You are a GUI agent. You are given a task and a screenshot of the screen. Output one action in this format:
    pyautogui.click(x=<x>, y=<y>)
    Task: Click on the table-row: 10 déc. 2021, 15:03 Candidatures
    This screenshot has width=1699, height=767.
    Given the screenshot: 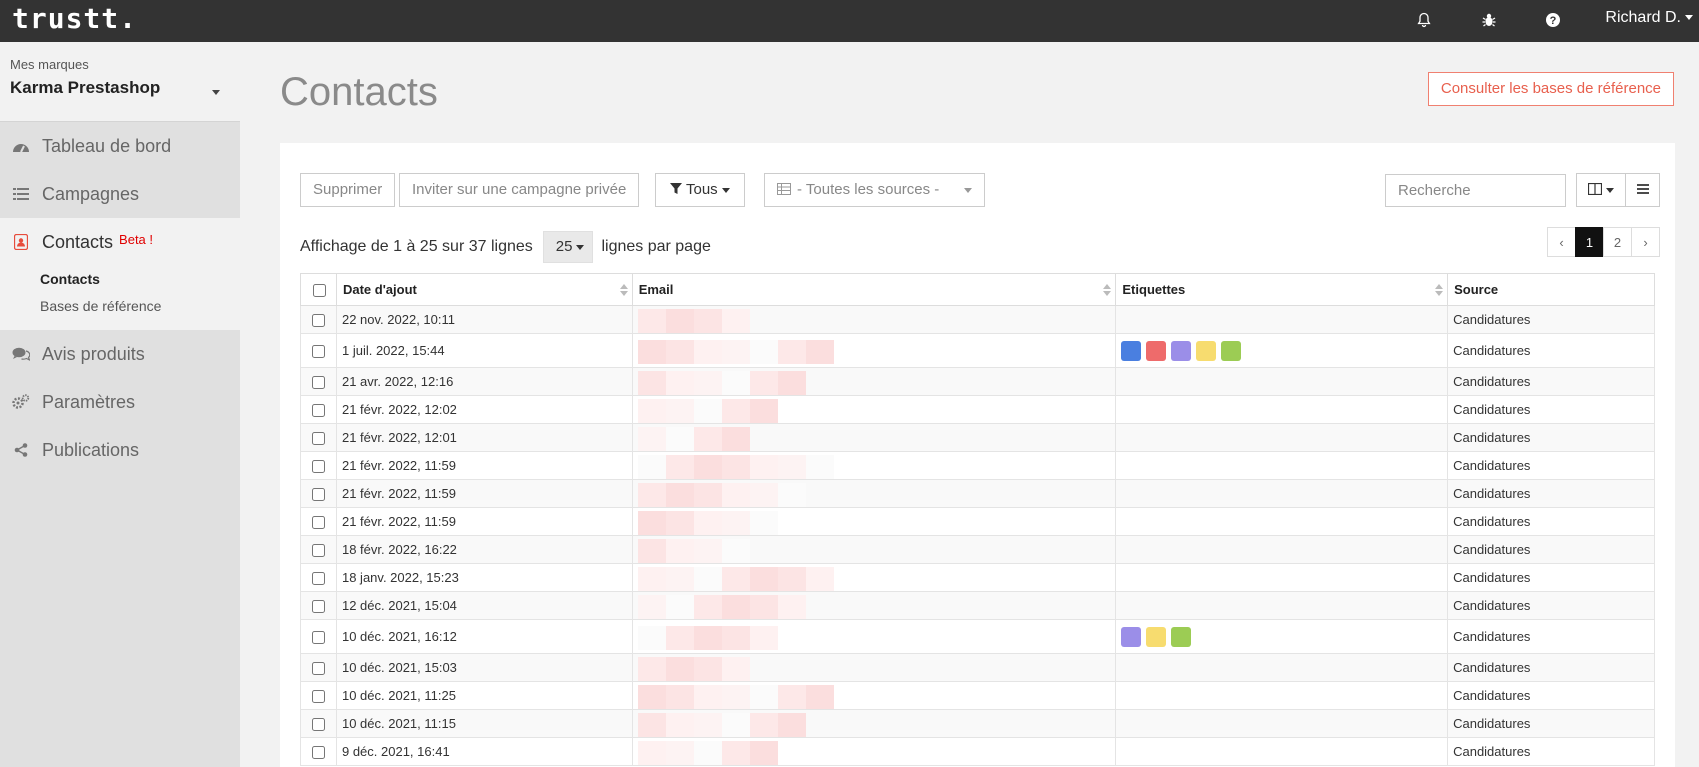 What is the action you would take?
    pyautogui.click(x=977, y=667)
    